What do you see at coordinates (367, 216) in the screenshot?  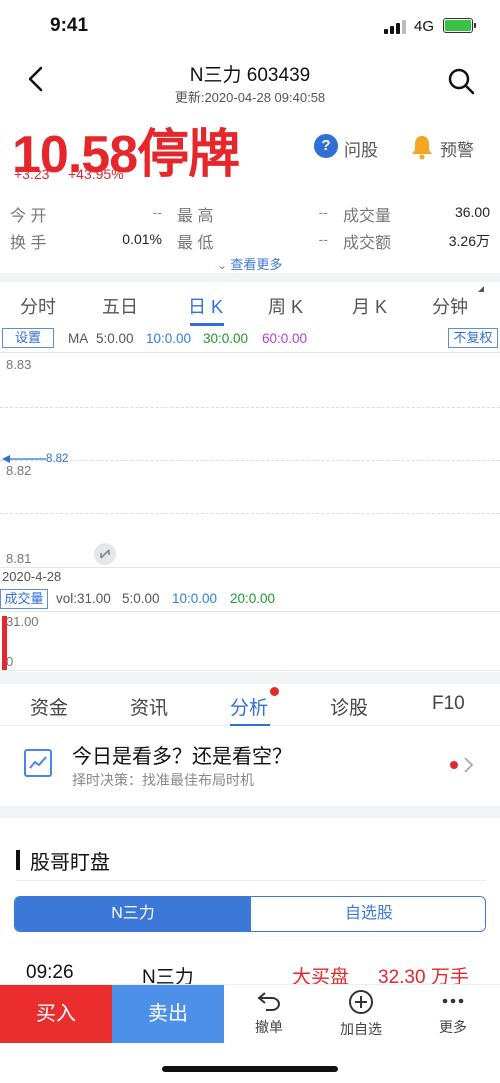 I see `stat-label: 成交量` at bounding box center [367, 216].